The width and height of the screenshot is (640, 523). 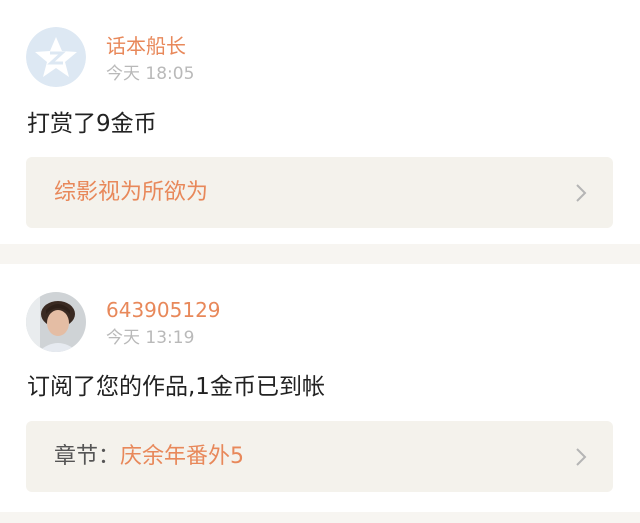 What do you see at coordinates (163, 310) in the screenshot?
I see `username: 643905129` at bounding box center [163, 310].